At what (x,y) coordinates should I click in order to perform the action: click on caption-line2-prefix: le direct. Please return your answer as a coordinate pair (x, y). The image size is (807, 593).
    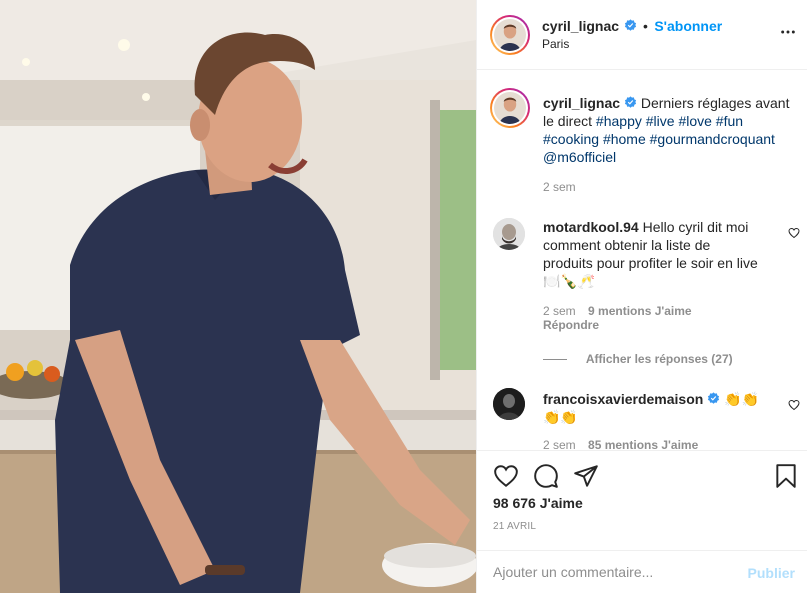
    Looking at the image, I should click on (568, 121).